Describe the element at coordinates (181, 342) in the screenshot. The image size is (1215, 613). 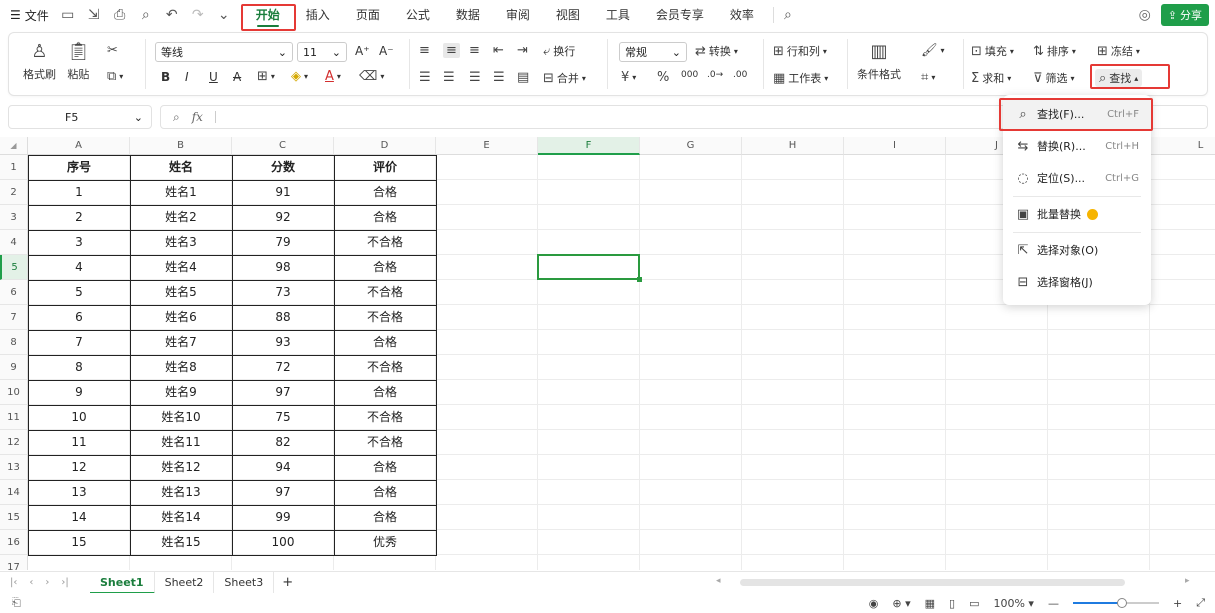
I see `table-cell: 姓名7` at that location.